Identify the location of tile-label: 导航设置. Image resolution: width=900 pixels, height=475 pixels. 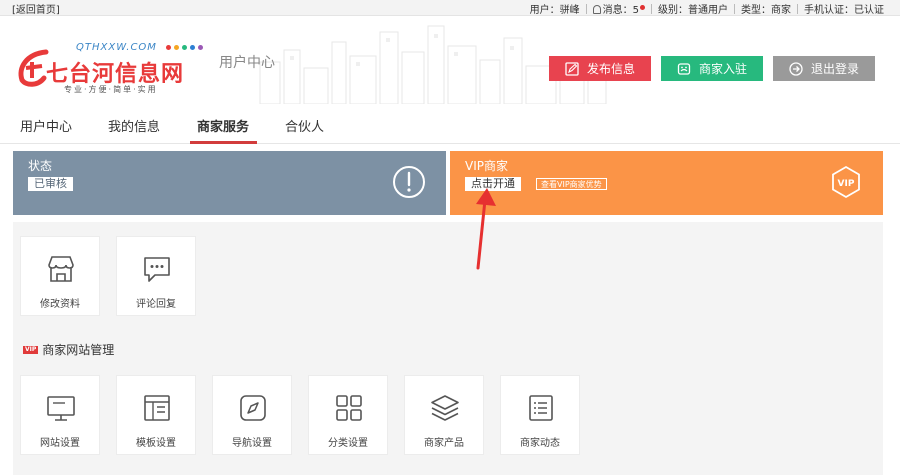
(252, 443).